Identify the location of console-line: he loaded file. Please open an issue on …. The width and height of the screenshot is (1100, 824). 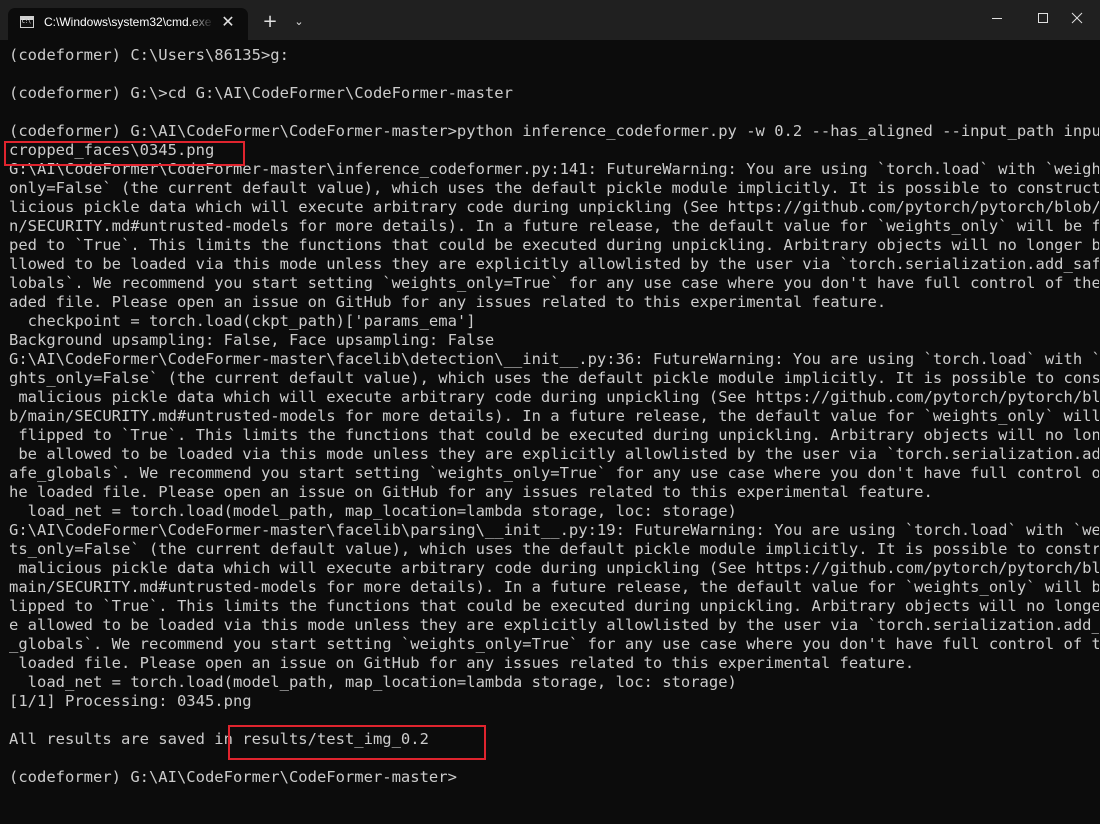
(471, 492).